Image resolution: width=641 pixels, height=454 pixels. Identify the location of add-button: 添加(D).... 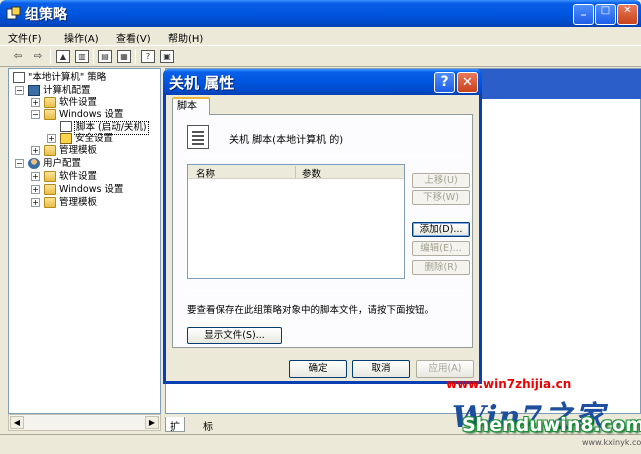
(441, 229).